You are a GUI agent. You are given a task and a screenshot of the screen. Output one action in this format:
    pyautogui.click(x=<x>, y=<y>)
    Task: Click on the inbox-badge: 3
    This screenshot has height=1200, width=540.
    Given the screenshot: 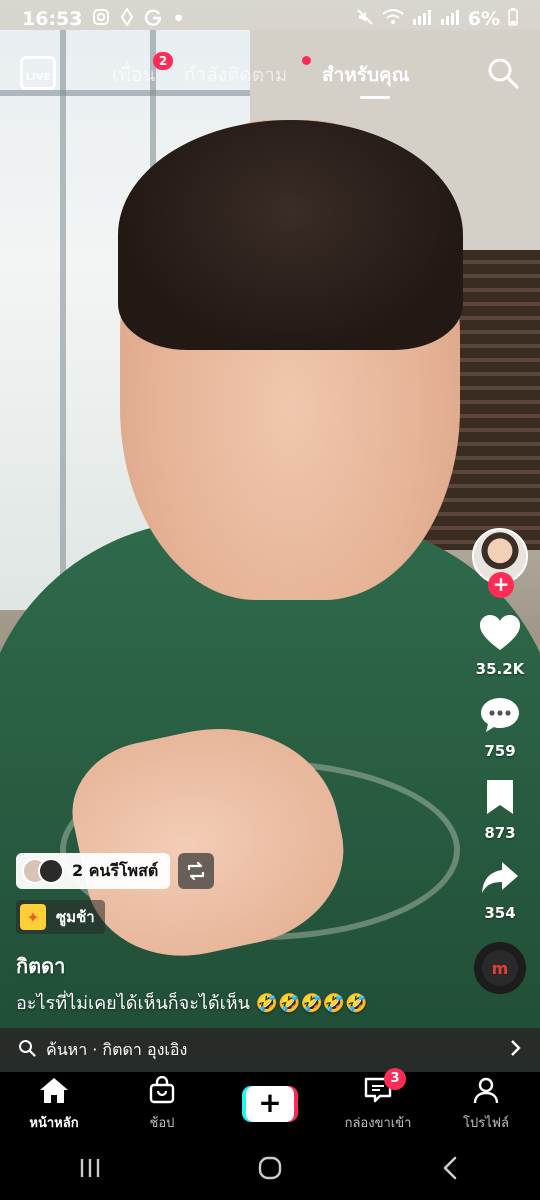 What is the action you would take?
    pyautogui.click(x=395, y=1078)
    